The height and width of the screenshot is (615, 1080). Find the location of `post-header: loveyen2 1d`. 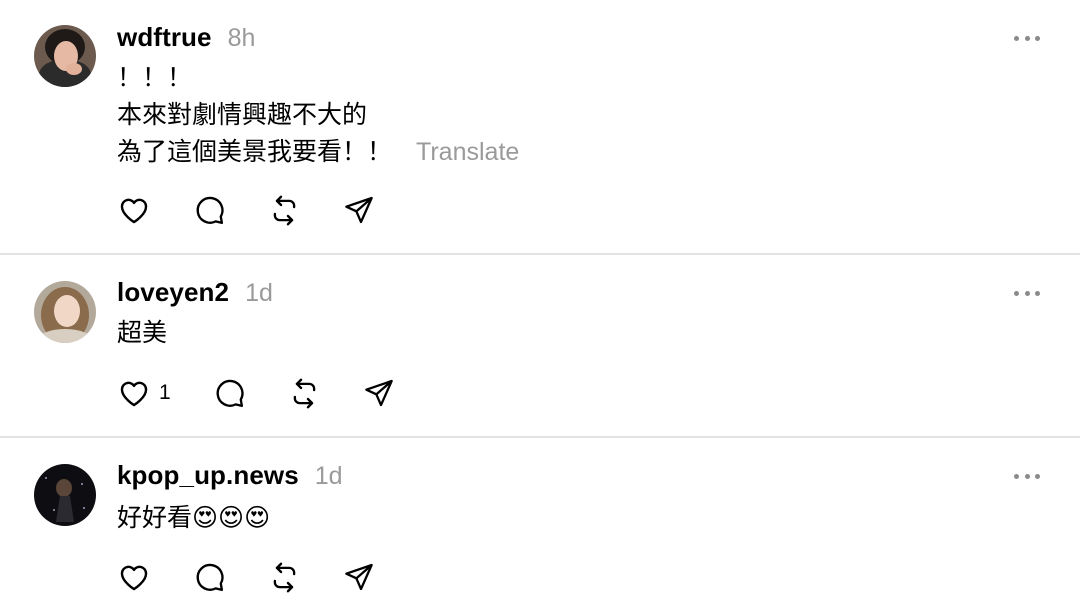

post-header: loveyen2 1d is located at coordinates (195, 292).